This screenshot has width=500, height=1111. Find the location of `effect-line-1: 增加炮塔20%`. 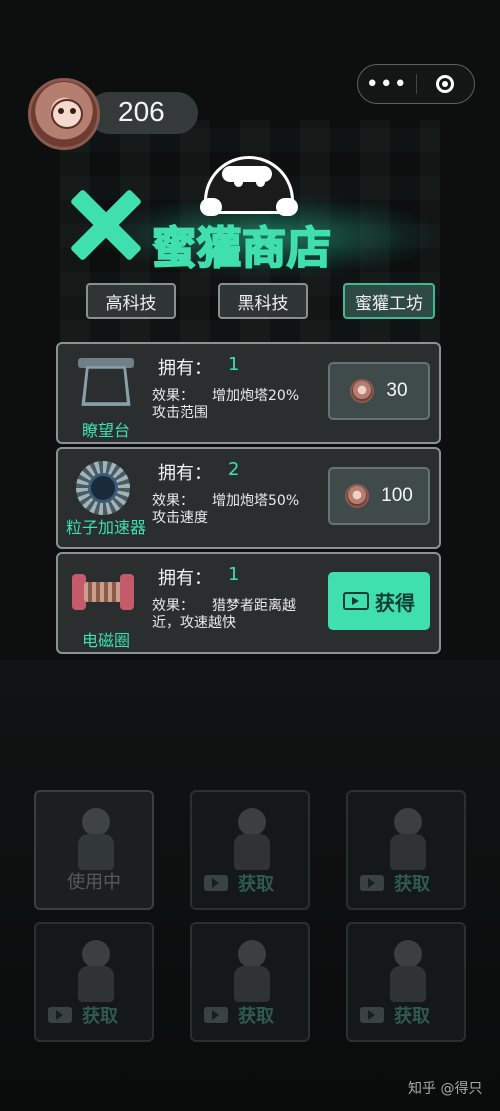

effect-line-1: 增加炮塔20% is located at coordinates (256, 396).